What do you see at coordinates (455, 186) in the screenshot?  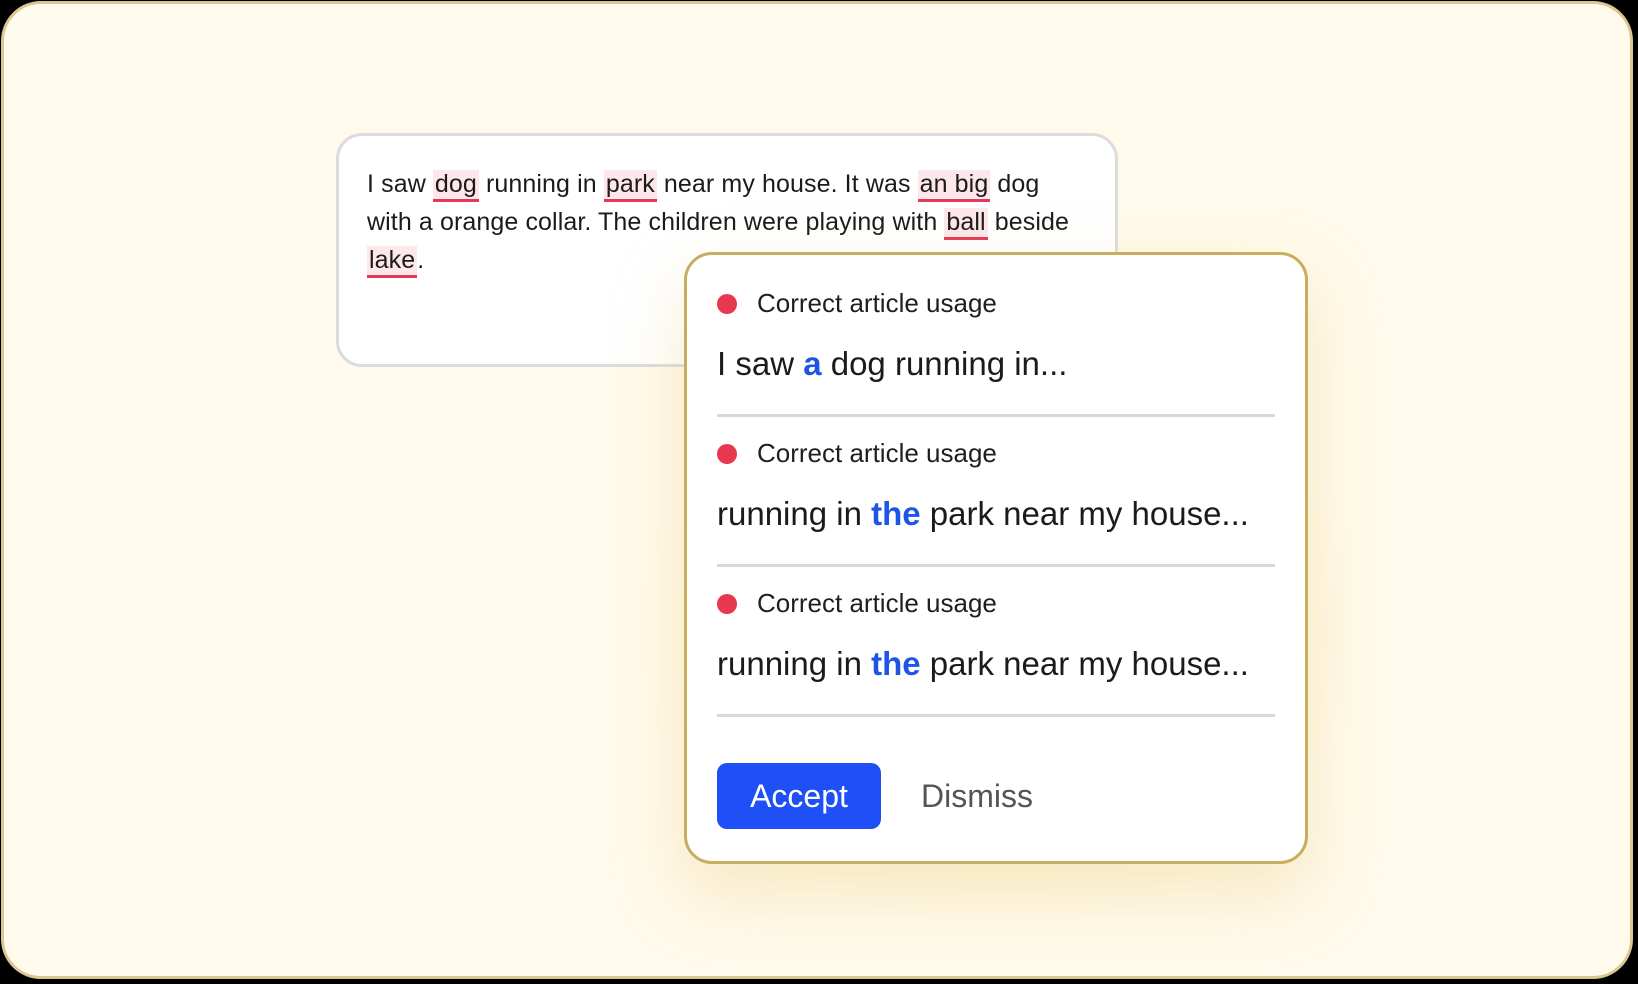 I see `error-word: dog` at bounding box center [455, 186].